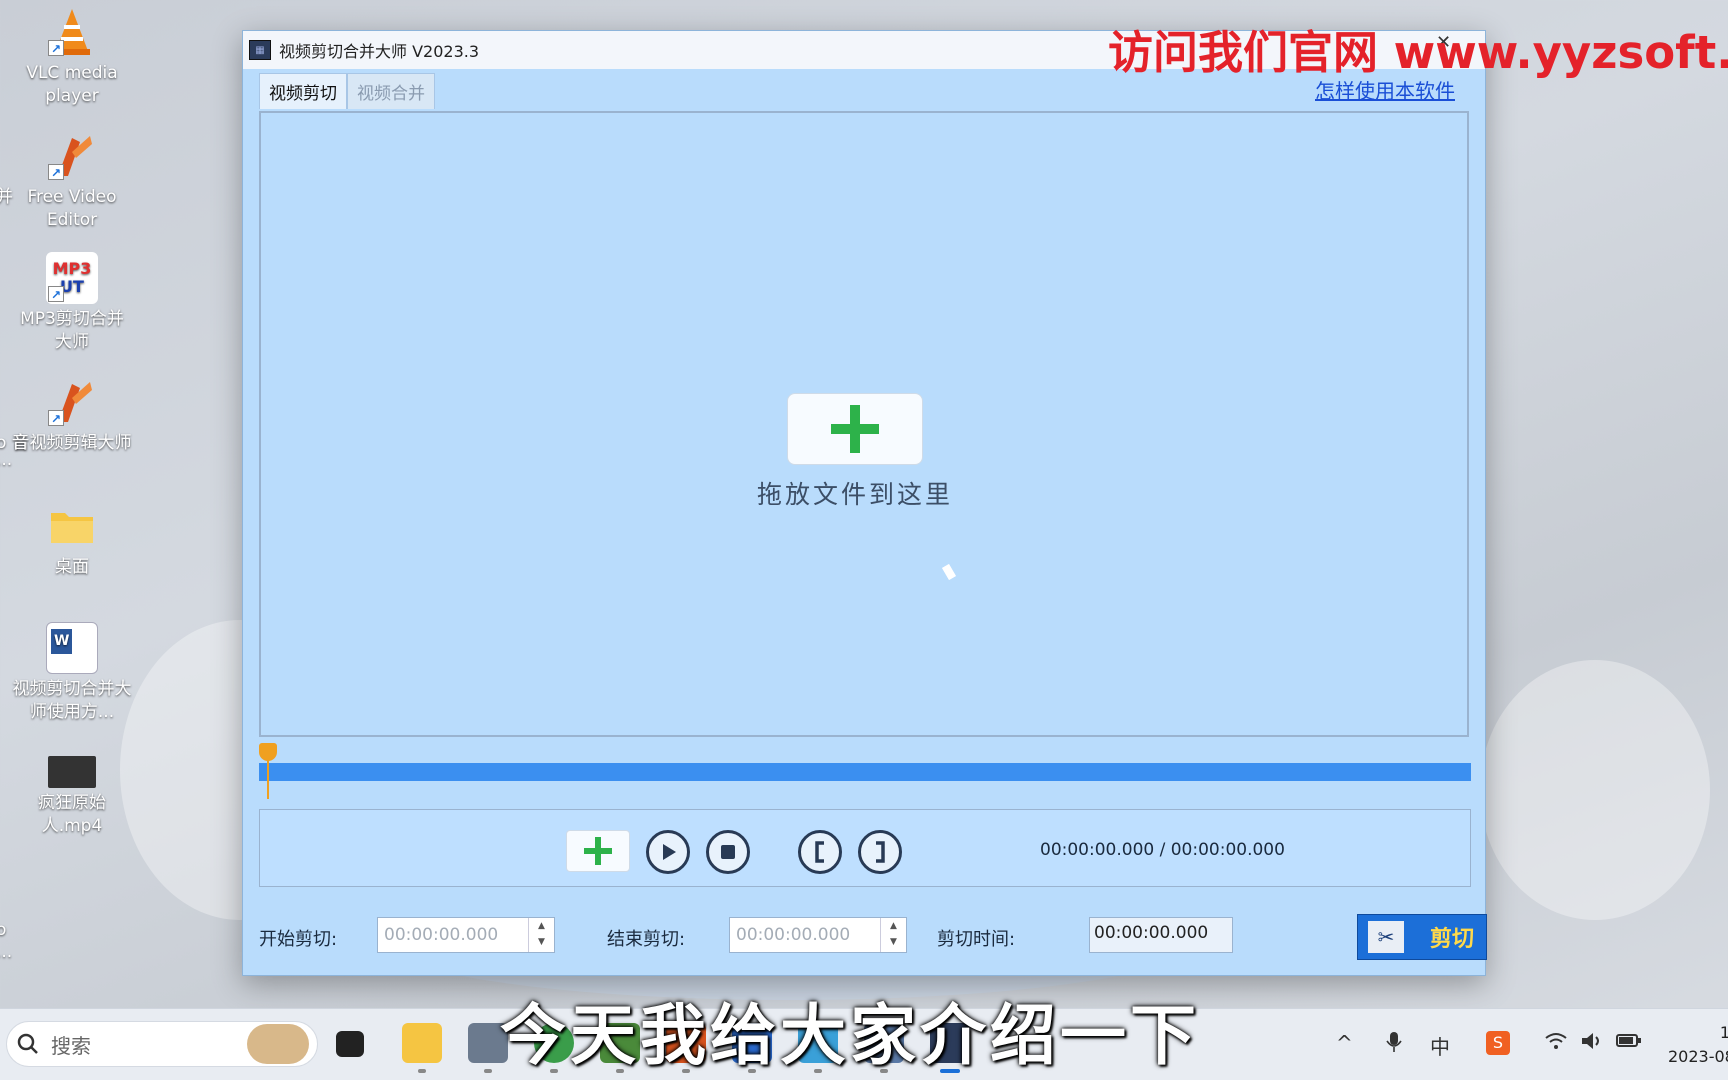  What do you see at coordinates (646, 939) in the screenshot?
I see `end-cut-label: 结束剪切:` at bounding box center [646, 939].